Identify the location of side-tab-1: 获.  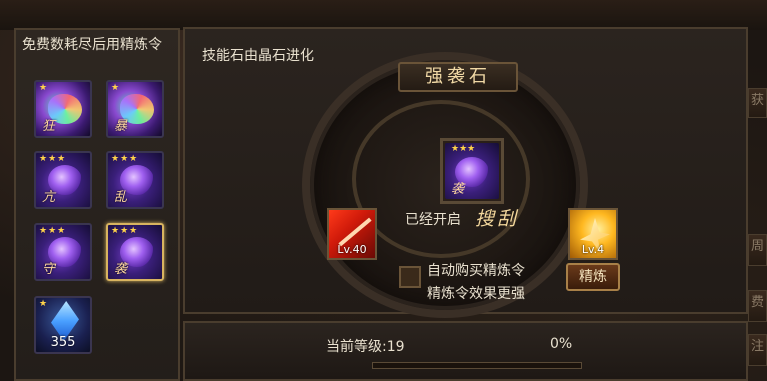
(757, 103).